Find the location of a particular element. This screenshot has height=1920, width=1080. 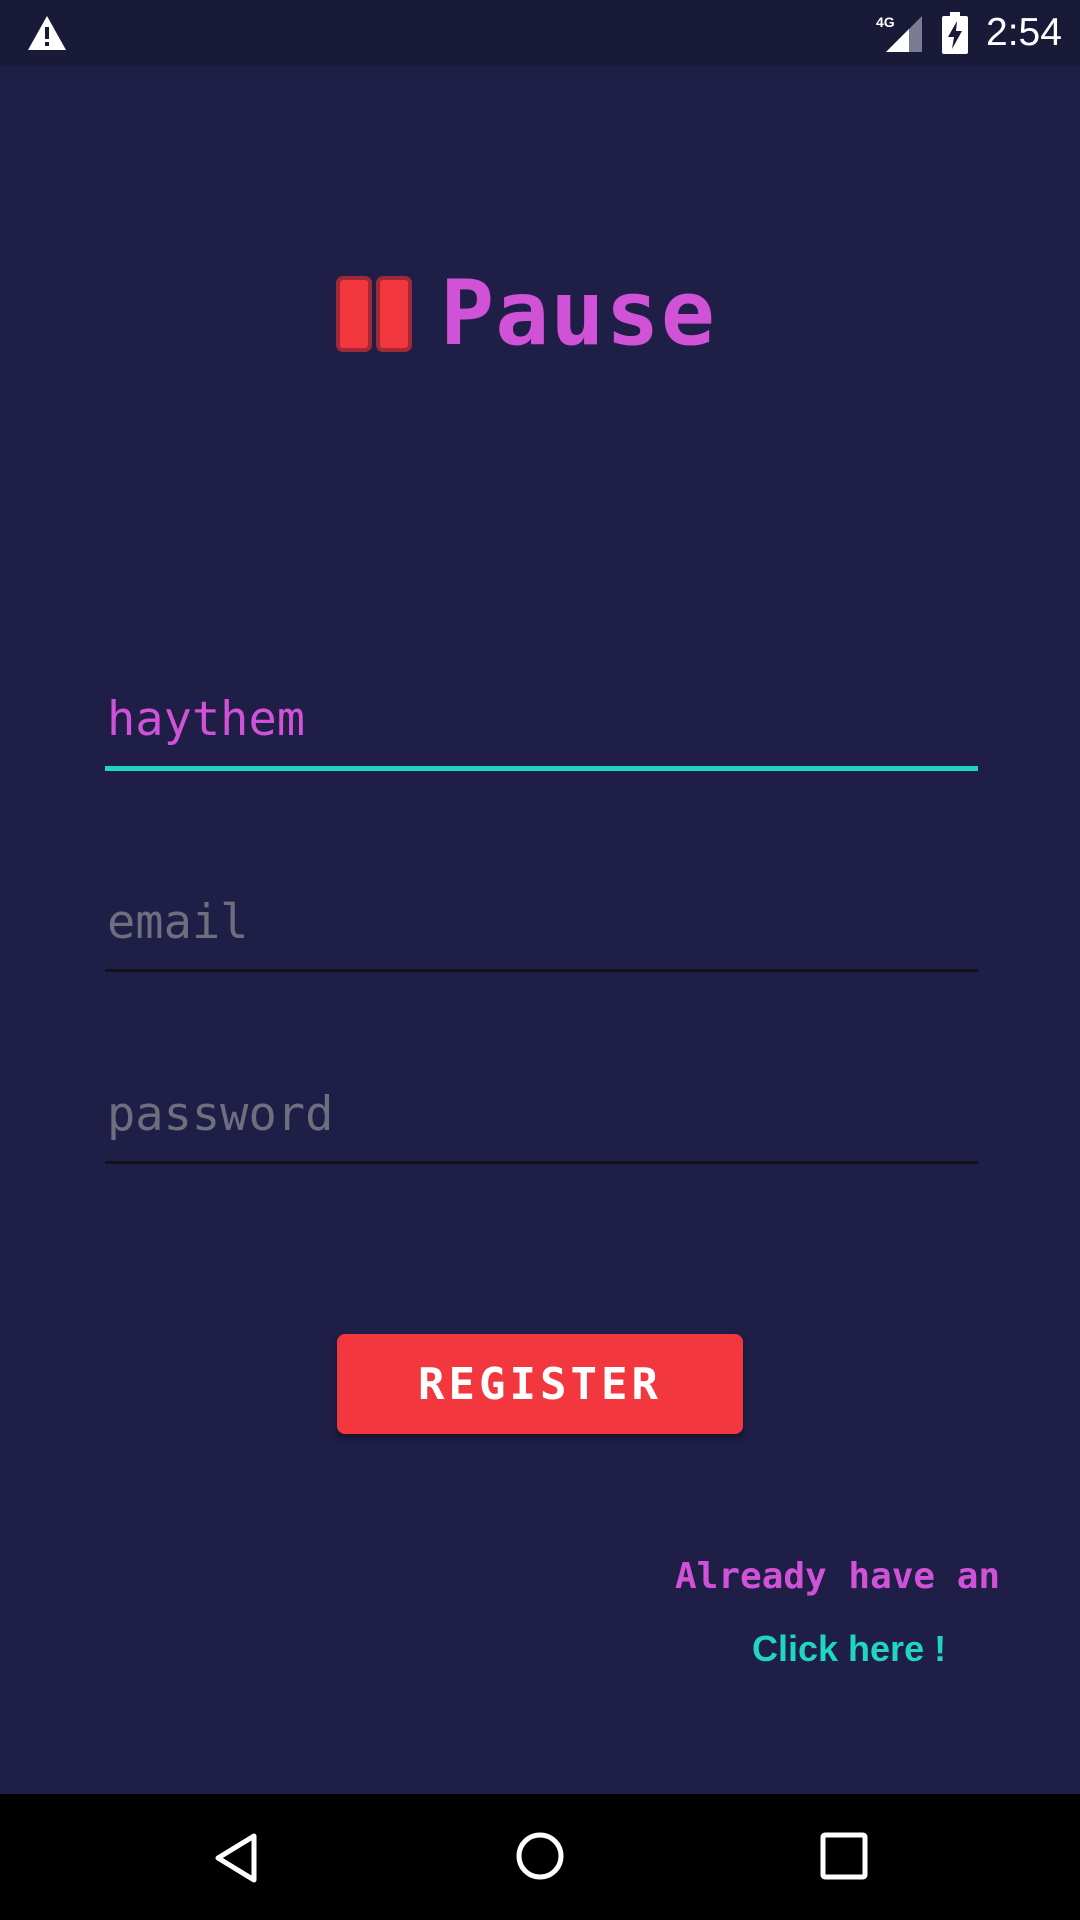

password-placeholder: password is located at coordinates (220, 1114).